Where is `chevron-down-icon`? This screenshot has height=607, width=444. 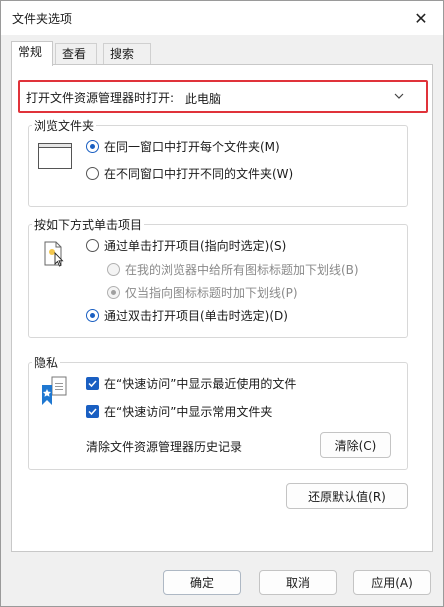
chevron-down-icon is located at coordinates (399, 96).